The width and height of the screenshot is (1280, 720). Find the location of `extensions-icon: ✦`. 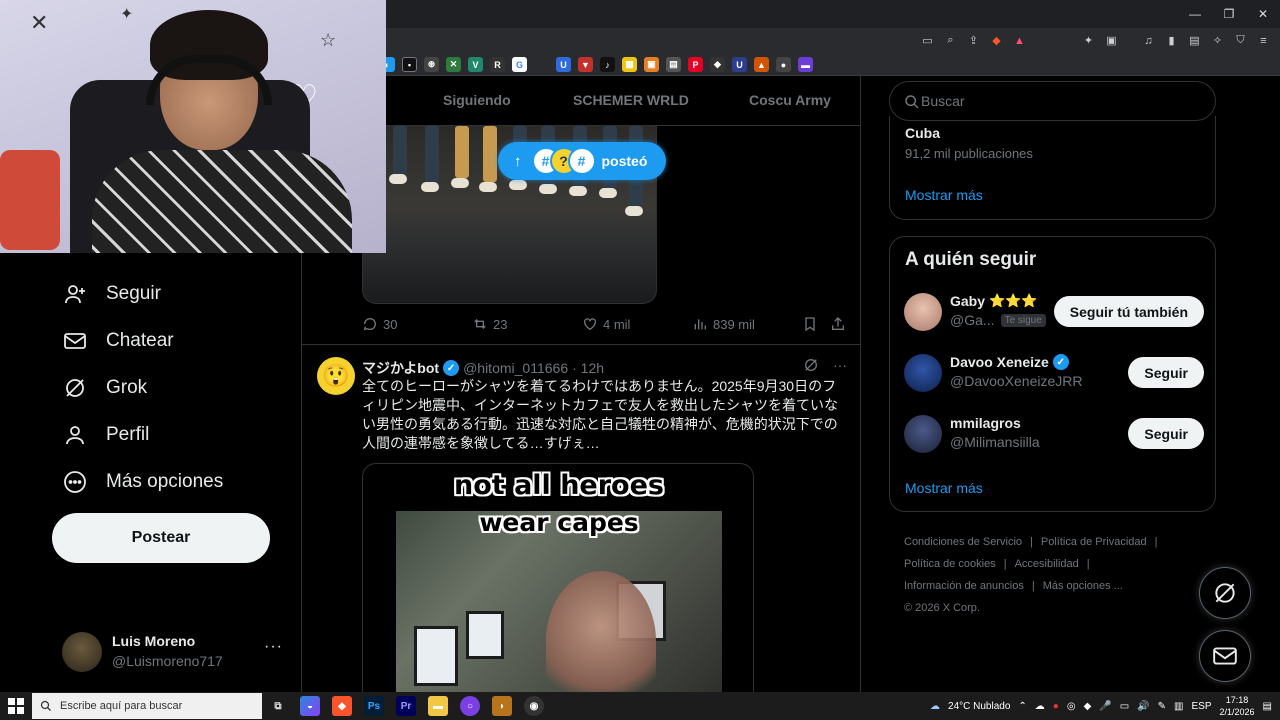

extensions-icon: ✦ is located at coordinates (1088, 40).